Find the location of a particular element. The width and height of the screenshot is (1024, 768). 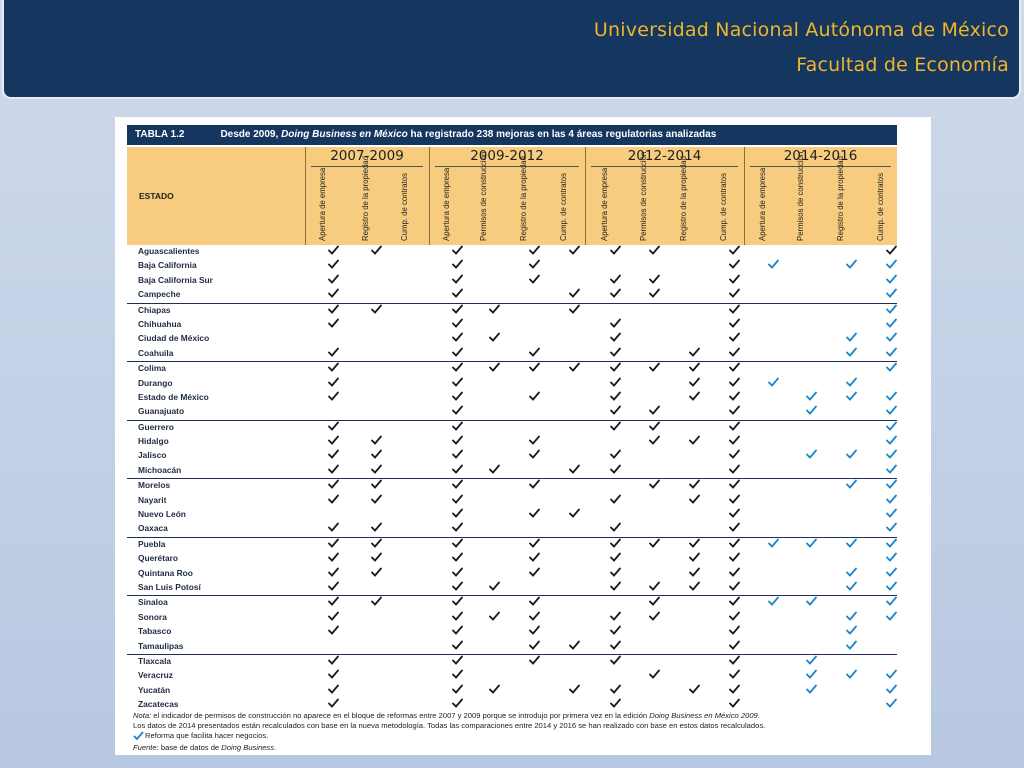

table-row: Tlaxcala is located at coordinates (512, 661).